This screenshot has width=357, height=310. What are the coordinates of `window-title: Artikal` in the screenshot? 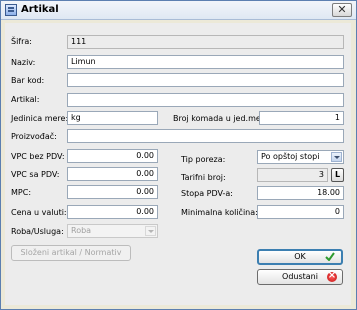 It's located at (40, 9).